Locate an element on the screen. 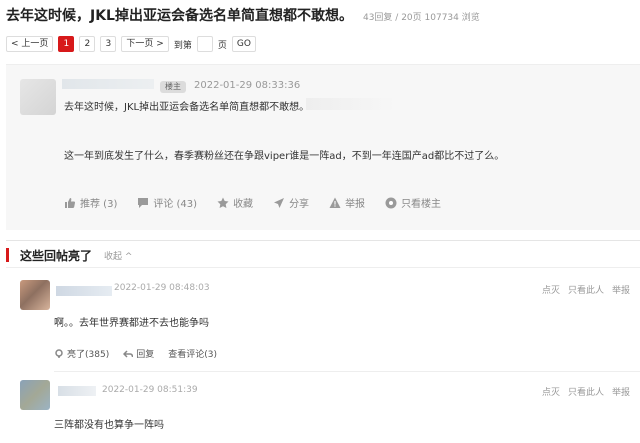 This screenshot has width=640, height=443. reply-icon is located at coordinates (128, 353).